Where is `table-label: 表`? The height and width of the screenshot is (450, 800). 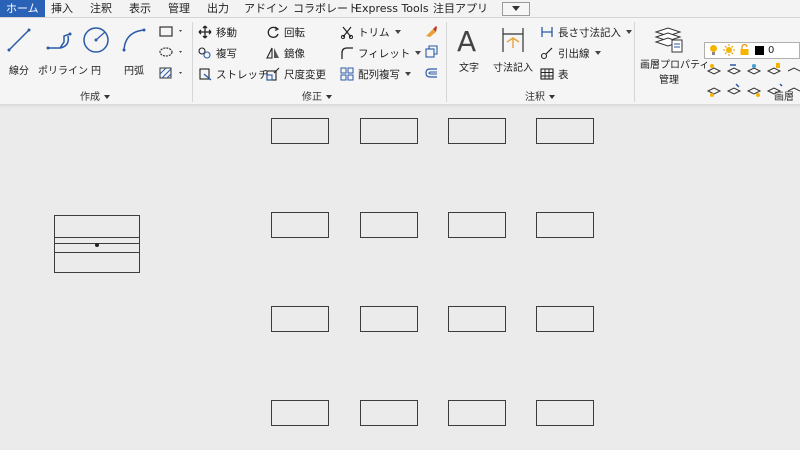
table-label: 表 is located at coordinates (563, 74).